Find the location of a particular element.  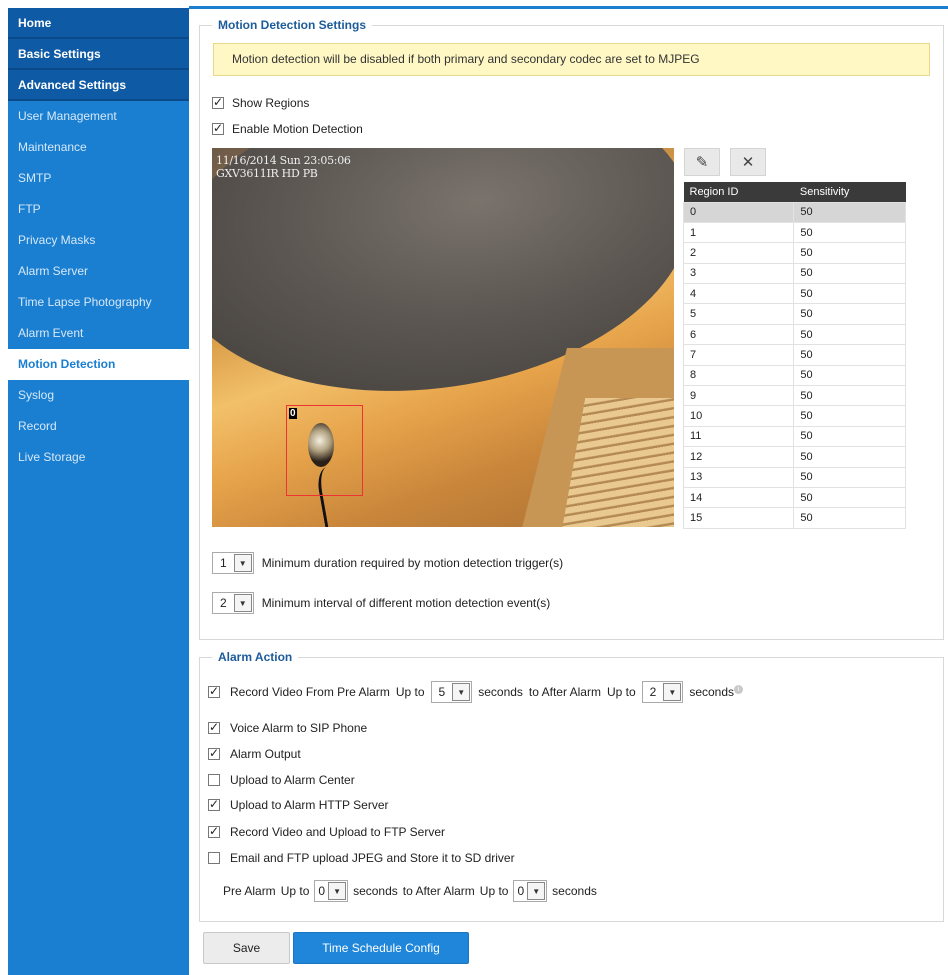

region-id-cell: 1 is located at coordinates (738, 232).